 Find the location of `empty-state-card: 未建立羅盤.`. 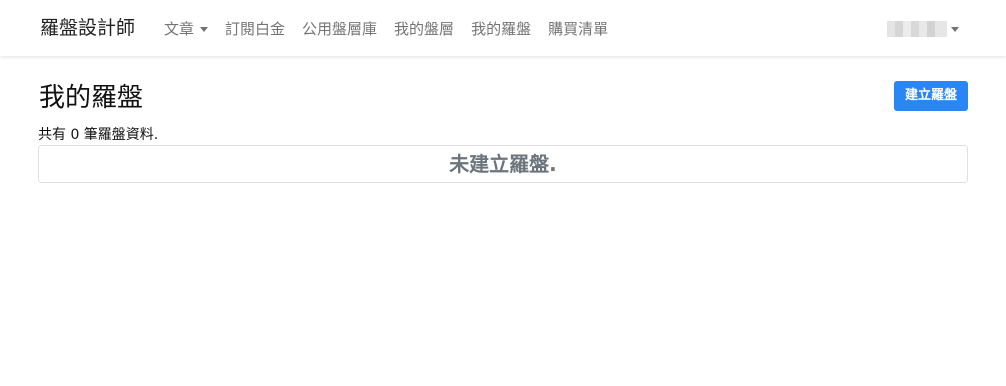

empty-state-card: 未建立羅盤. is located at coordinates (503, 164).